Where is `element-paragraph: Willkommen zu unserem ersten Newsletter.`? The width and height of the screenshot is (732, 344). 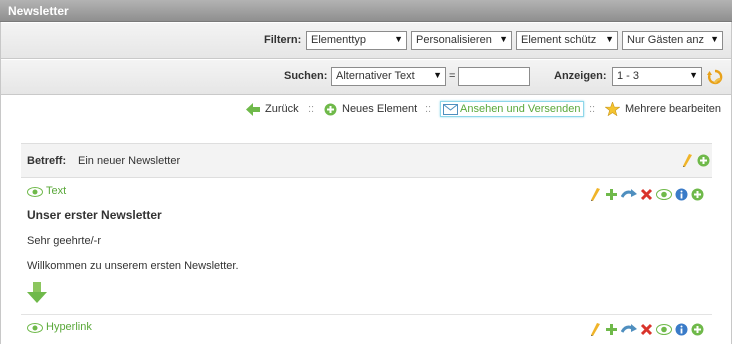
element-paragraph: Willkommen zu unserem ersten Newsletter. is located at coordinates (133, 266).